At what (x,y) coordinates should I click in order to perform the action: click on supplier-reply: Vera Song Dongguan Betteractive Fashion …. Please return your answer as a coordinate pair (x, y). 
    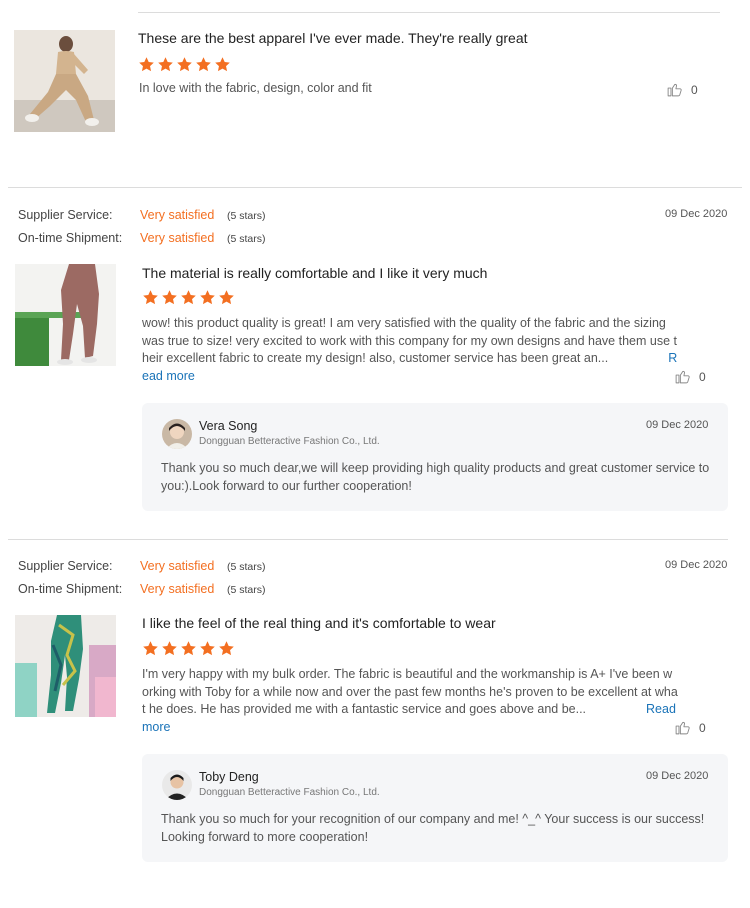
    Looking at the image, I should click on (435, 457).